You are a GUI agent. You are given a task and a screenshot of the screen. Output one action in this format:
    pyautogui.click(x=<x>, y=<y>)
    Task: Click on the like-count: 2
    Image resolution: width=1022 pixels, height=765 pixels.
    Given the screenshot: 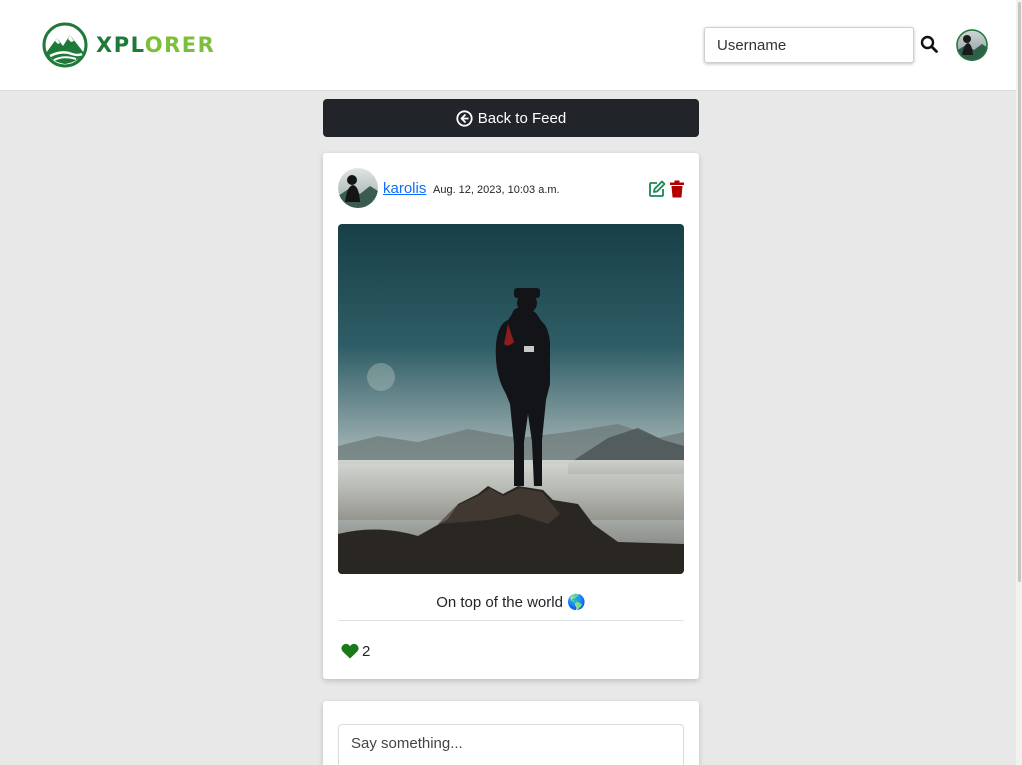 What is the action you would take?
    pyautogui.click(x=366, y=651)
    